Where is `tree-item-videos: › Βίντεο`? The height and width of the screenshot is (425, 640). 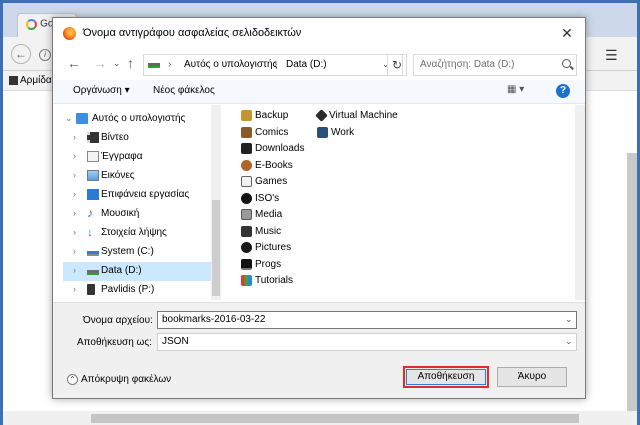
tree-item-videos: › Βίντεο is located at coordinates (137, 138).